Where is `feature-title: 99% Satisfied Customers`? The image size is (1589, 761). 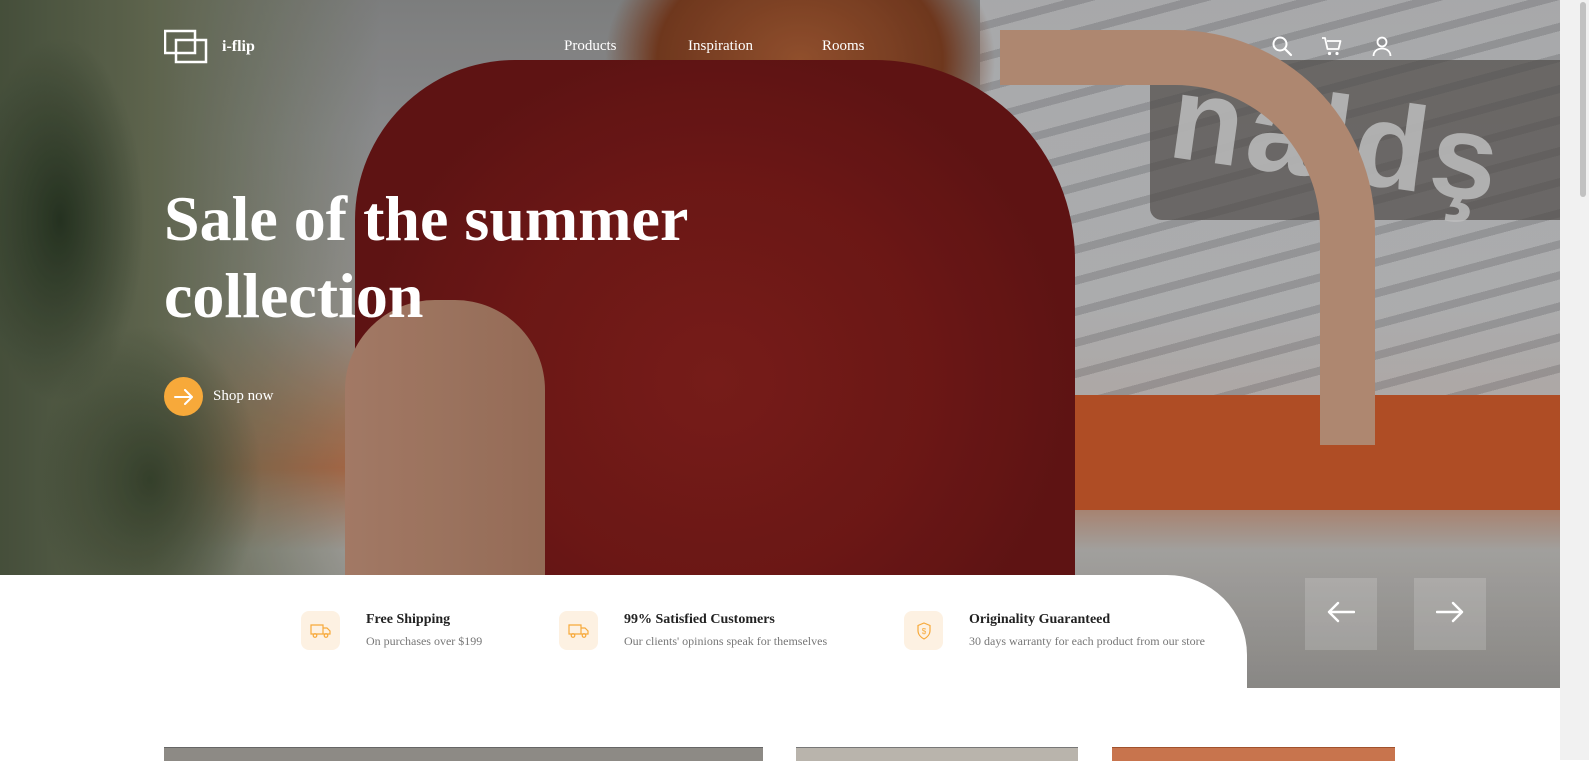
feature-title: 99% Satisfied Customers is located at coordinates (699, 619).